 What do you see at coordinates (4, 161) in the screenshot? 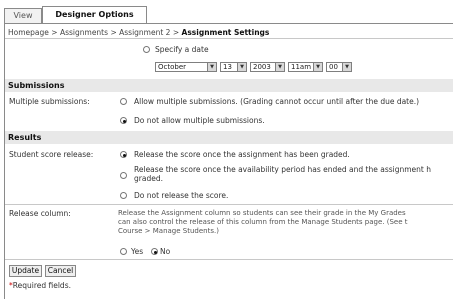
I see `panel-border` at bounding box center [4, 161].